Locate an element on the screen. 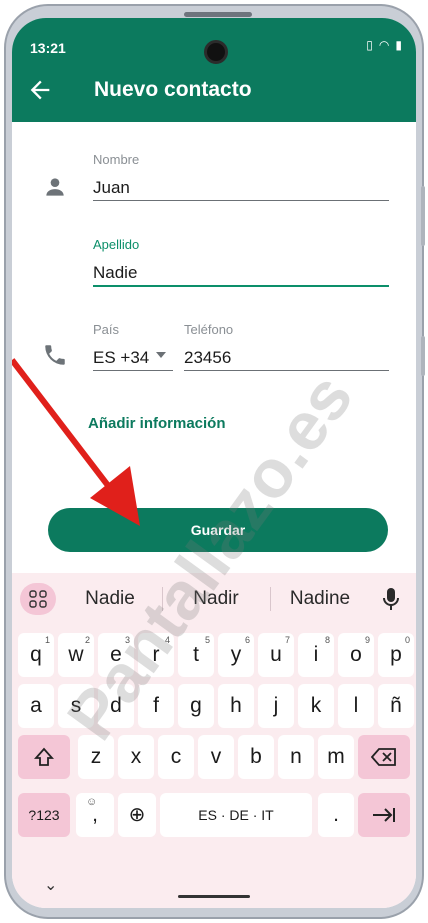 Image resolution: width=428 pixels, height=923 pixels. key-u: 7u is located at coordinates (276, 655).